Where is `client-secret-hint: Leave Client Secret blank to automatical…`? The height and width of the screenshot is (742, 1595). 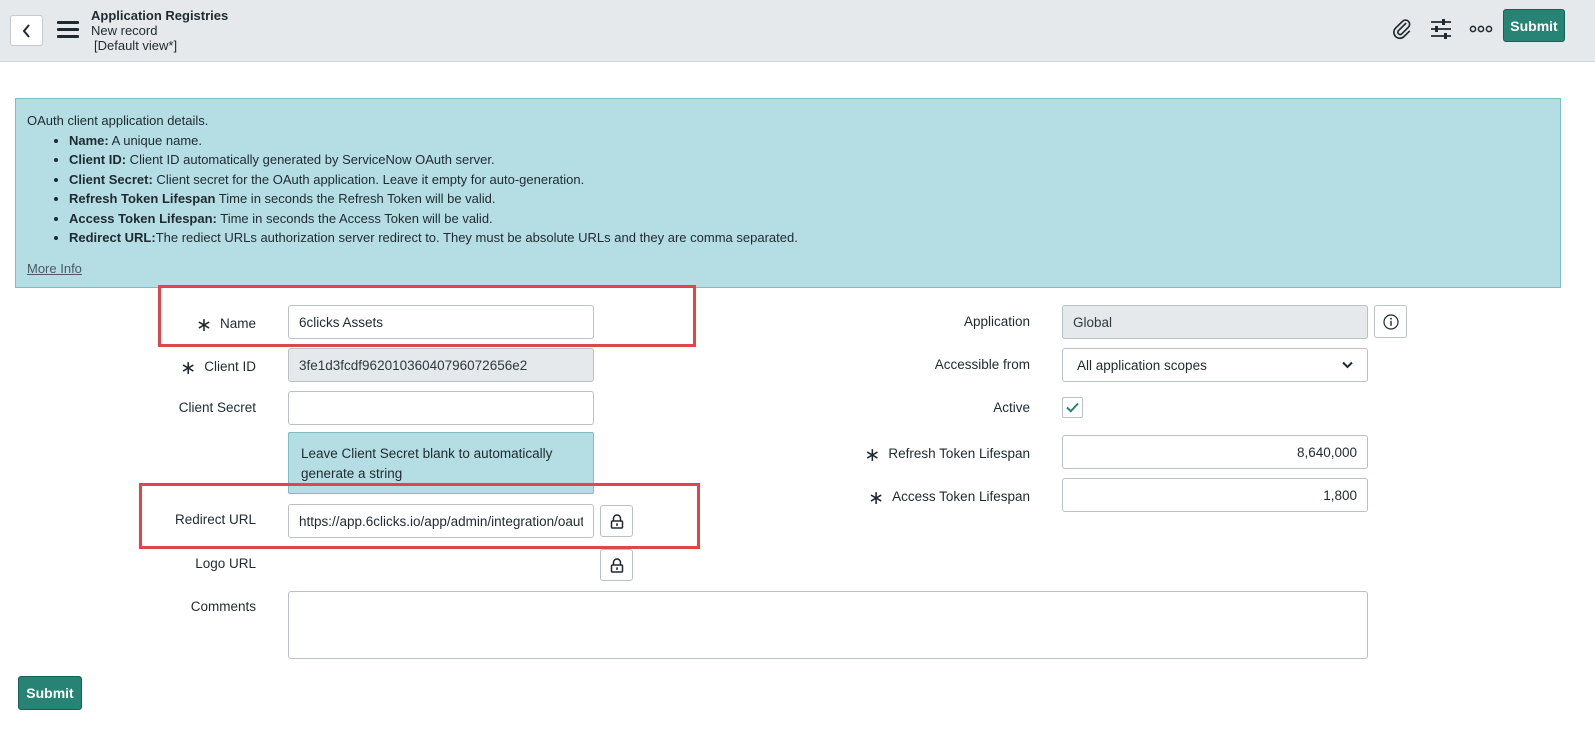 client-secret-hint: Leave Client Secret blank to automatical… is located at coordinates (441, 463).